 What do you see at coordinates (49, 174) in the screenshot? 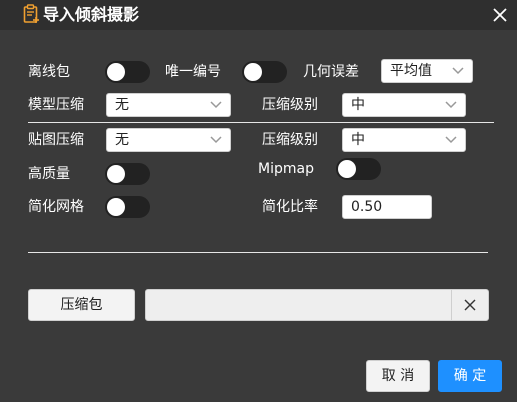
I see `high-quality-label: 高质量` at bounding box center [49, 174].